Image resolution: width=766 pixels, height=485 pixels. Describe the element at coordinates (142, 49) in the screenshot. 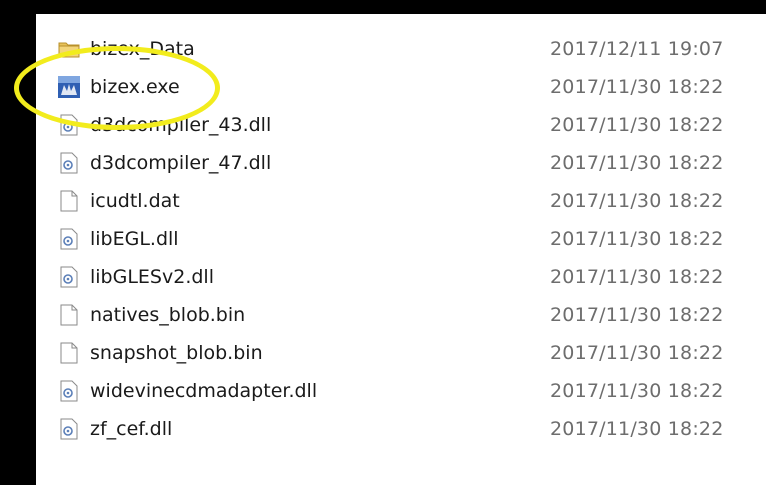

I see `file-name: bizex_Data` at that location.